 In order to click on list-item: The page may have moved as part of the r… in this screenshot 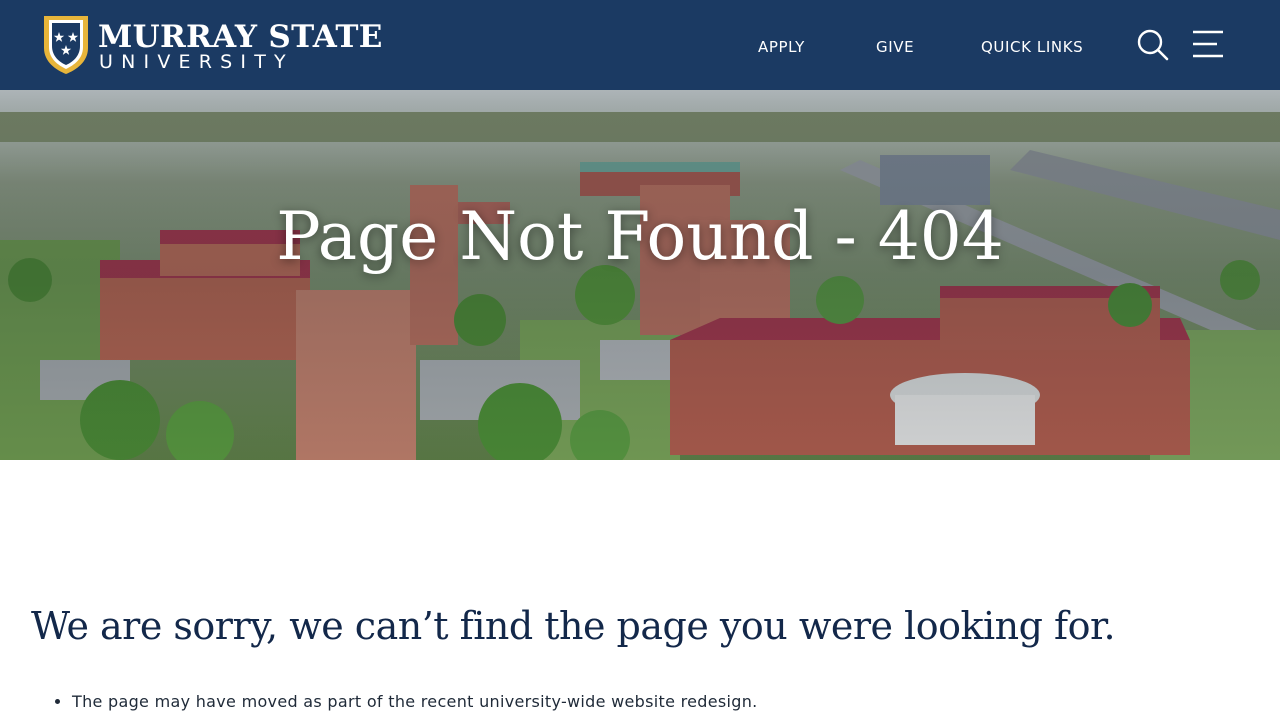, I will do `click(415, 702)`.